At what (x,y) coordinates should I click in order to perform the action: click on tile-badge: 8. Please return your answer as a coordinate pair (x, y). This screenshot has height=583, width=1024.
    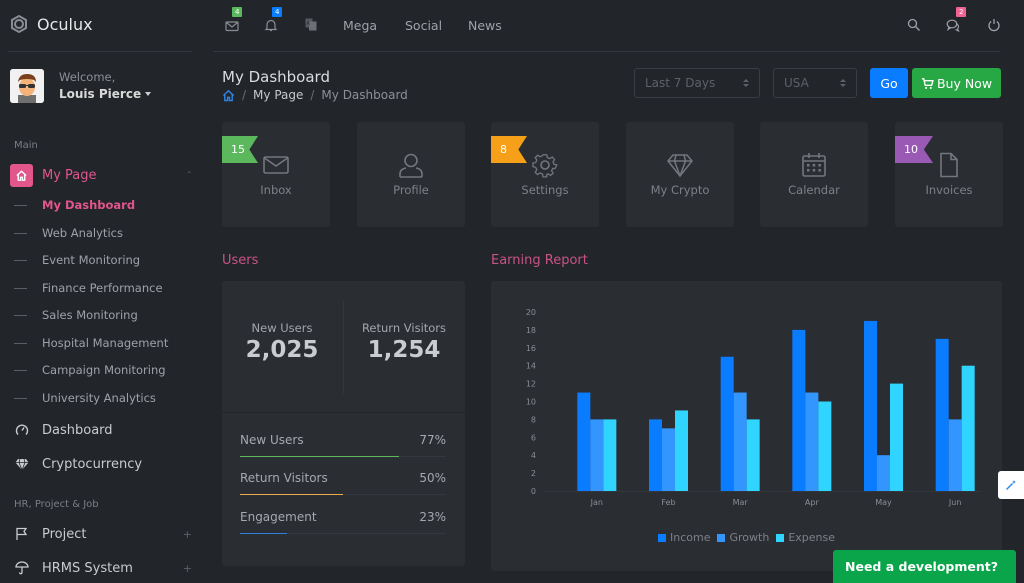
    Looking at the image, I should click on (509, 149).